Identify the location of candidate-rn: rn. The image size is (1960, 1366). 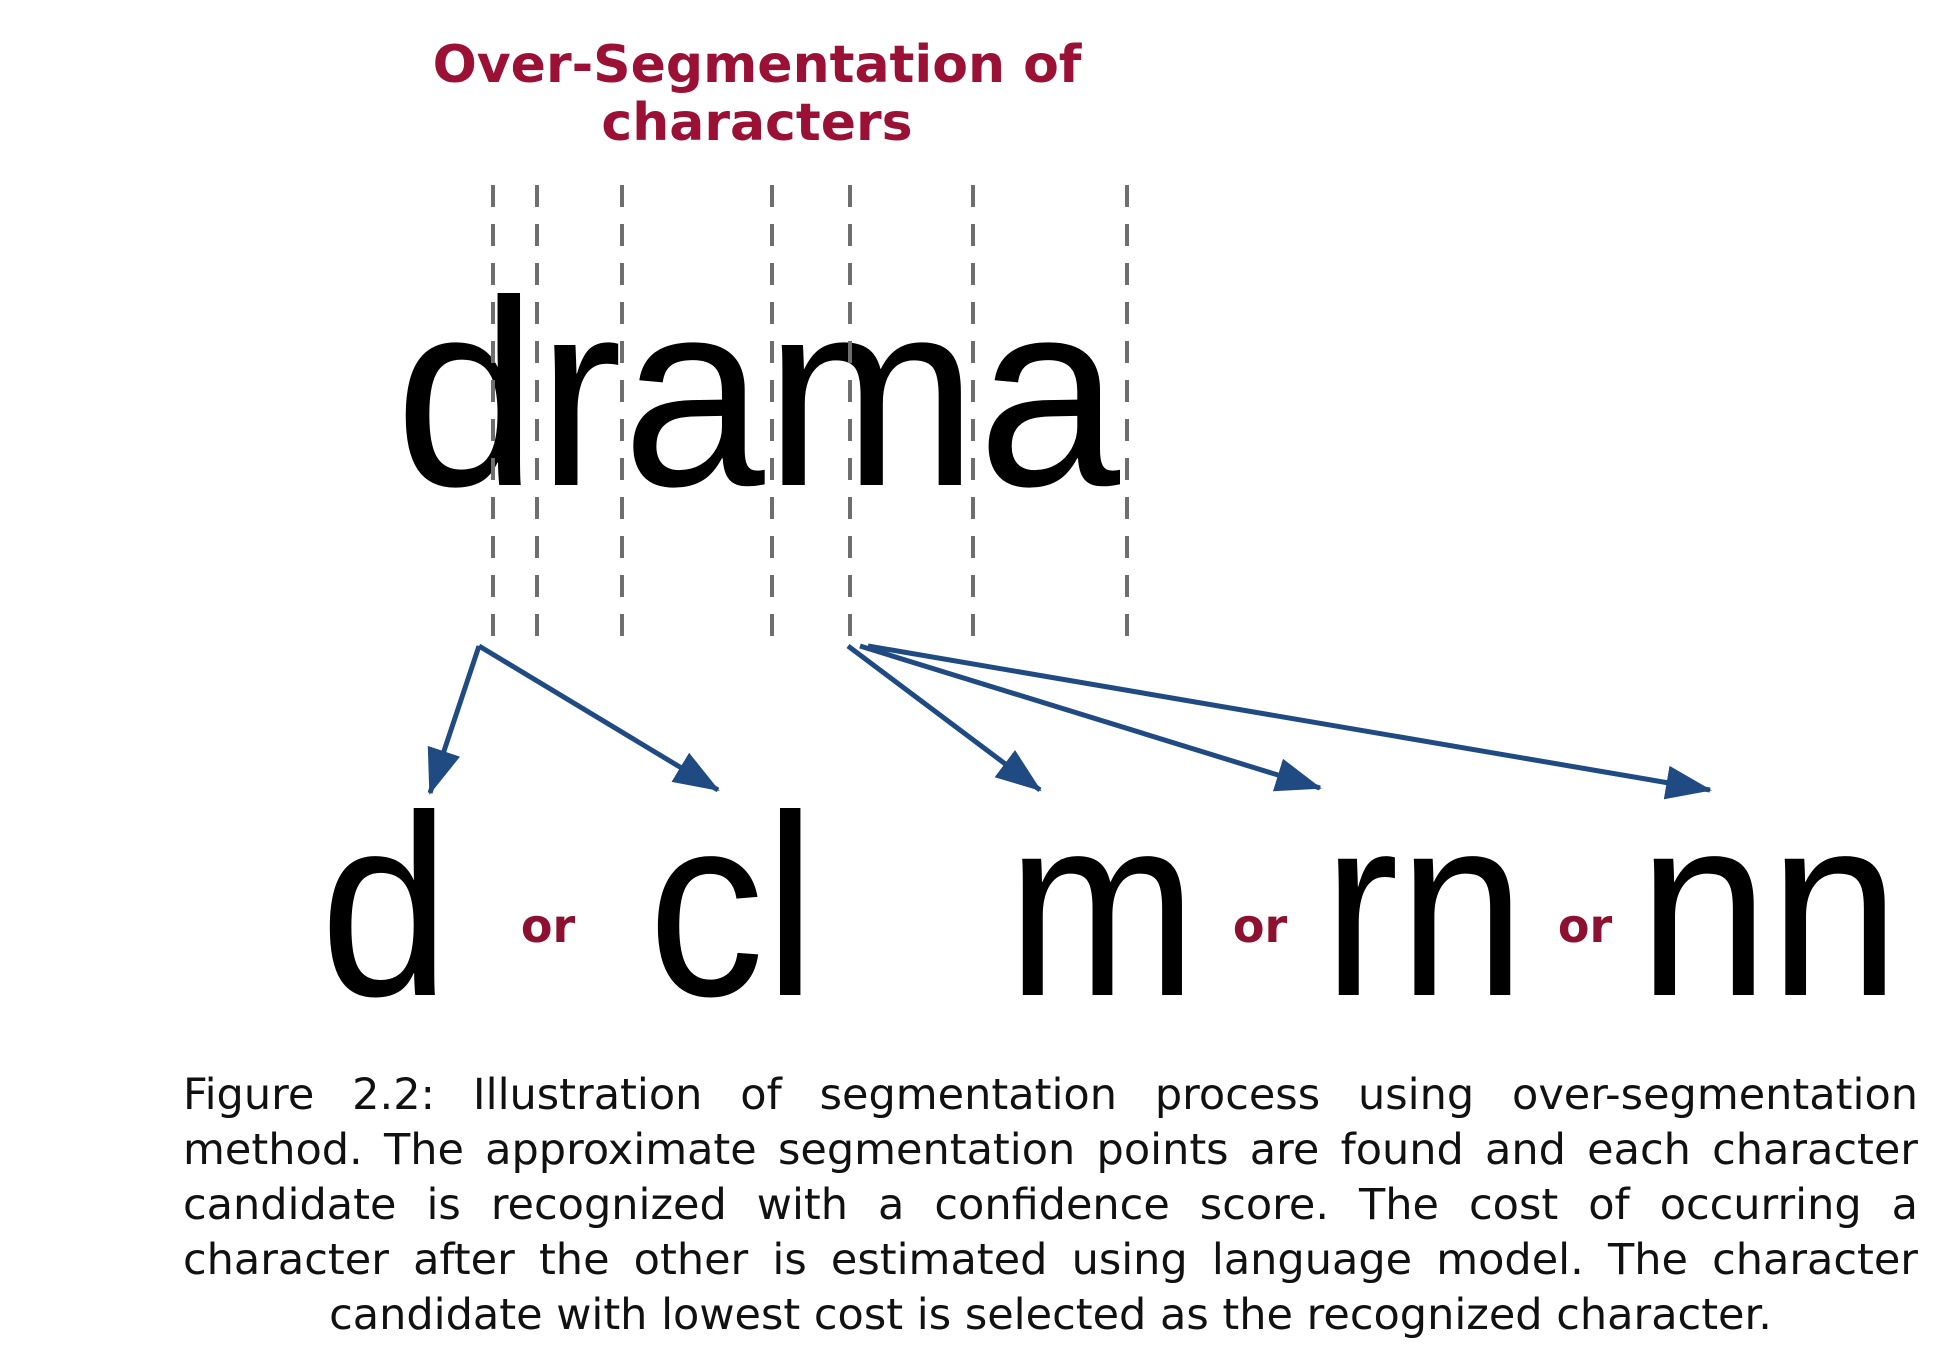
(1424, 905).